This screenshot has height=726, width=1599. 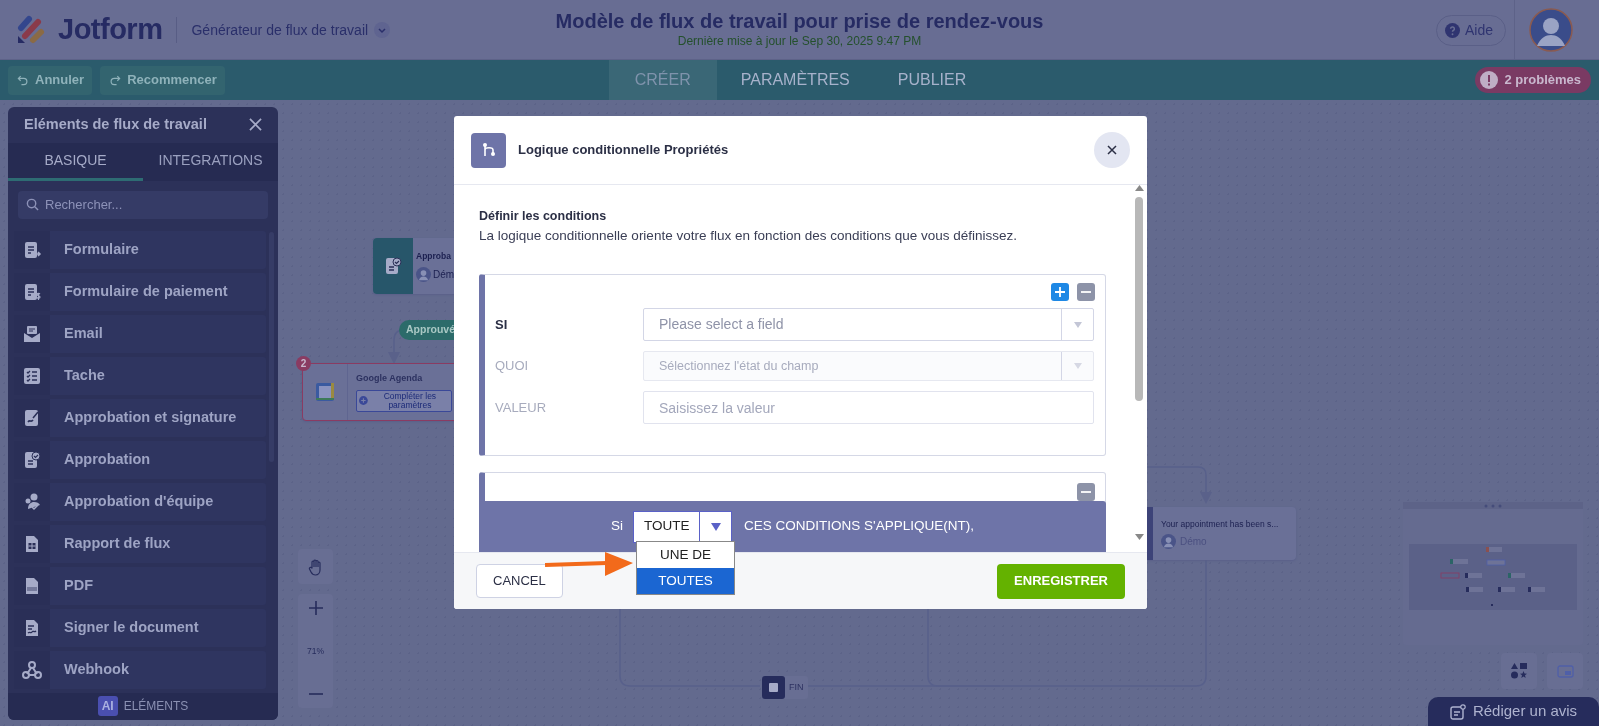 What do you see at coordinates (140, 585) in the screenshot?
I see `sidebar-item: PDF` at bounding box center [140, 585].